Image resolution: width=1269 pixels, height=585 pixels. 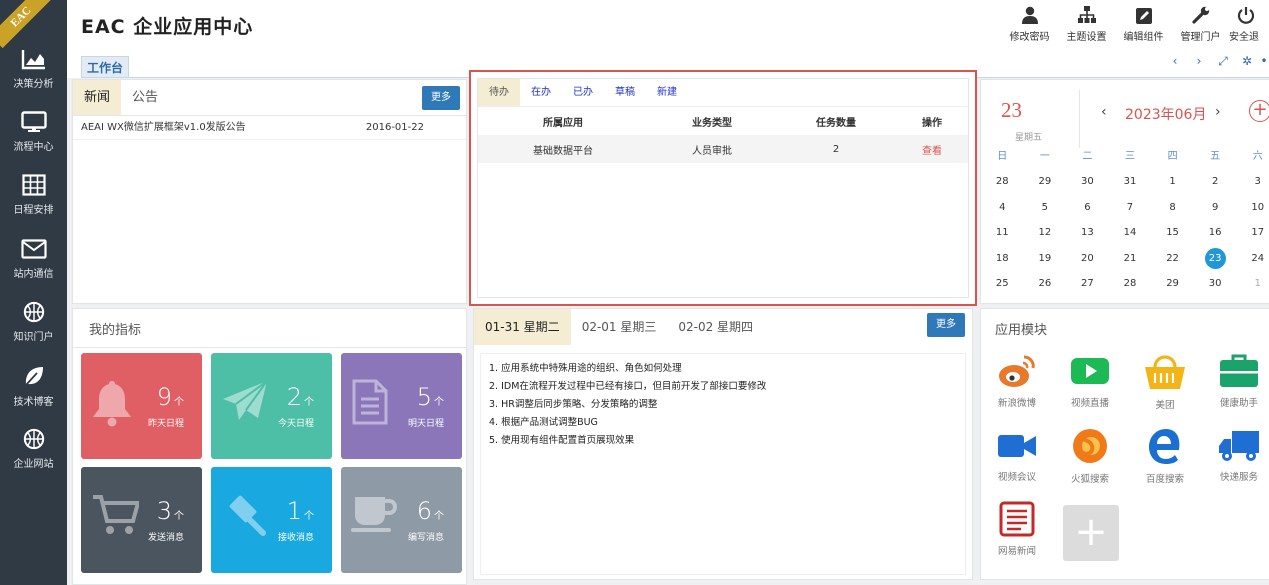 I want to click on calendar-day-cell: 6, so click(x=1087, y=207).